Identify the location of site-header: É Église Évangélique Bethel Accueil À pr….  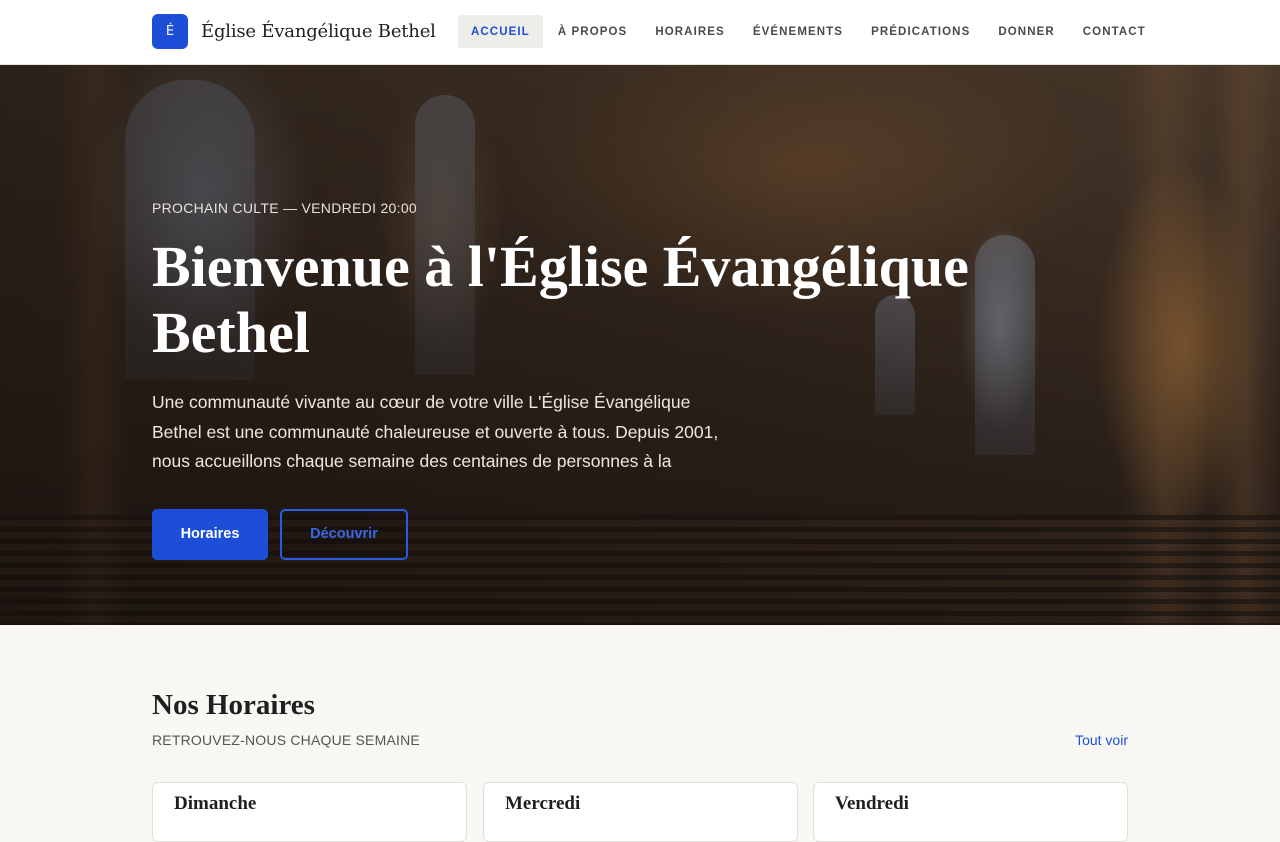
(640, 32).